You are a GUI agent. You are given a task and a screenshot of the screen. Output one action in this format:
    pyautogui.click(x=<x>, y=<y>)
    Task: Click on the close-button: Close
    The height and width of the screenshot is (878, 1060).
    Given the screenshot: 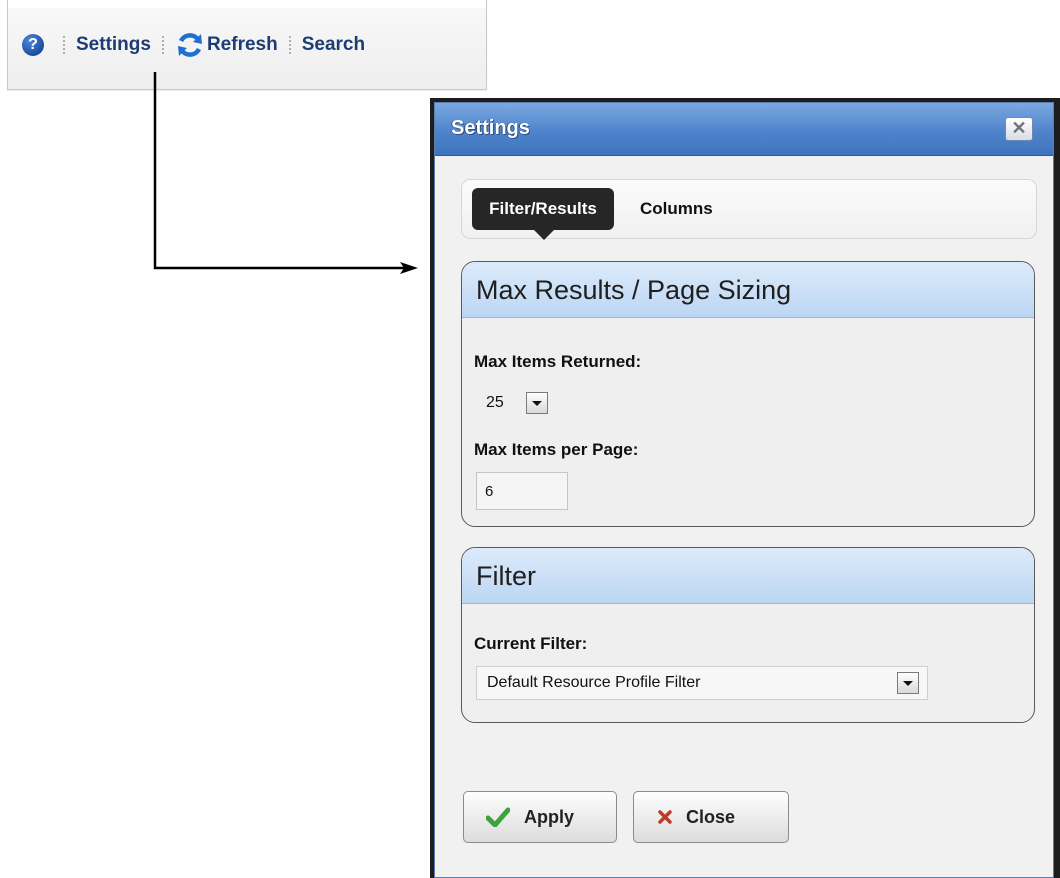 What is the action you would take?
    pyautogui.click(x=711, y=817)
    